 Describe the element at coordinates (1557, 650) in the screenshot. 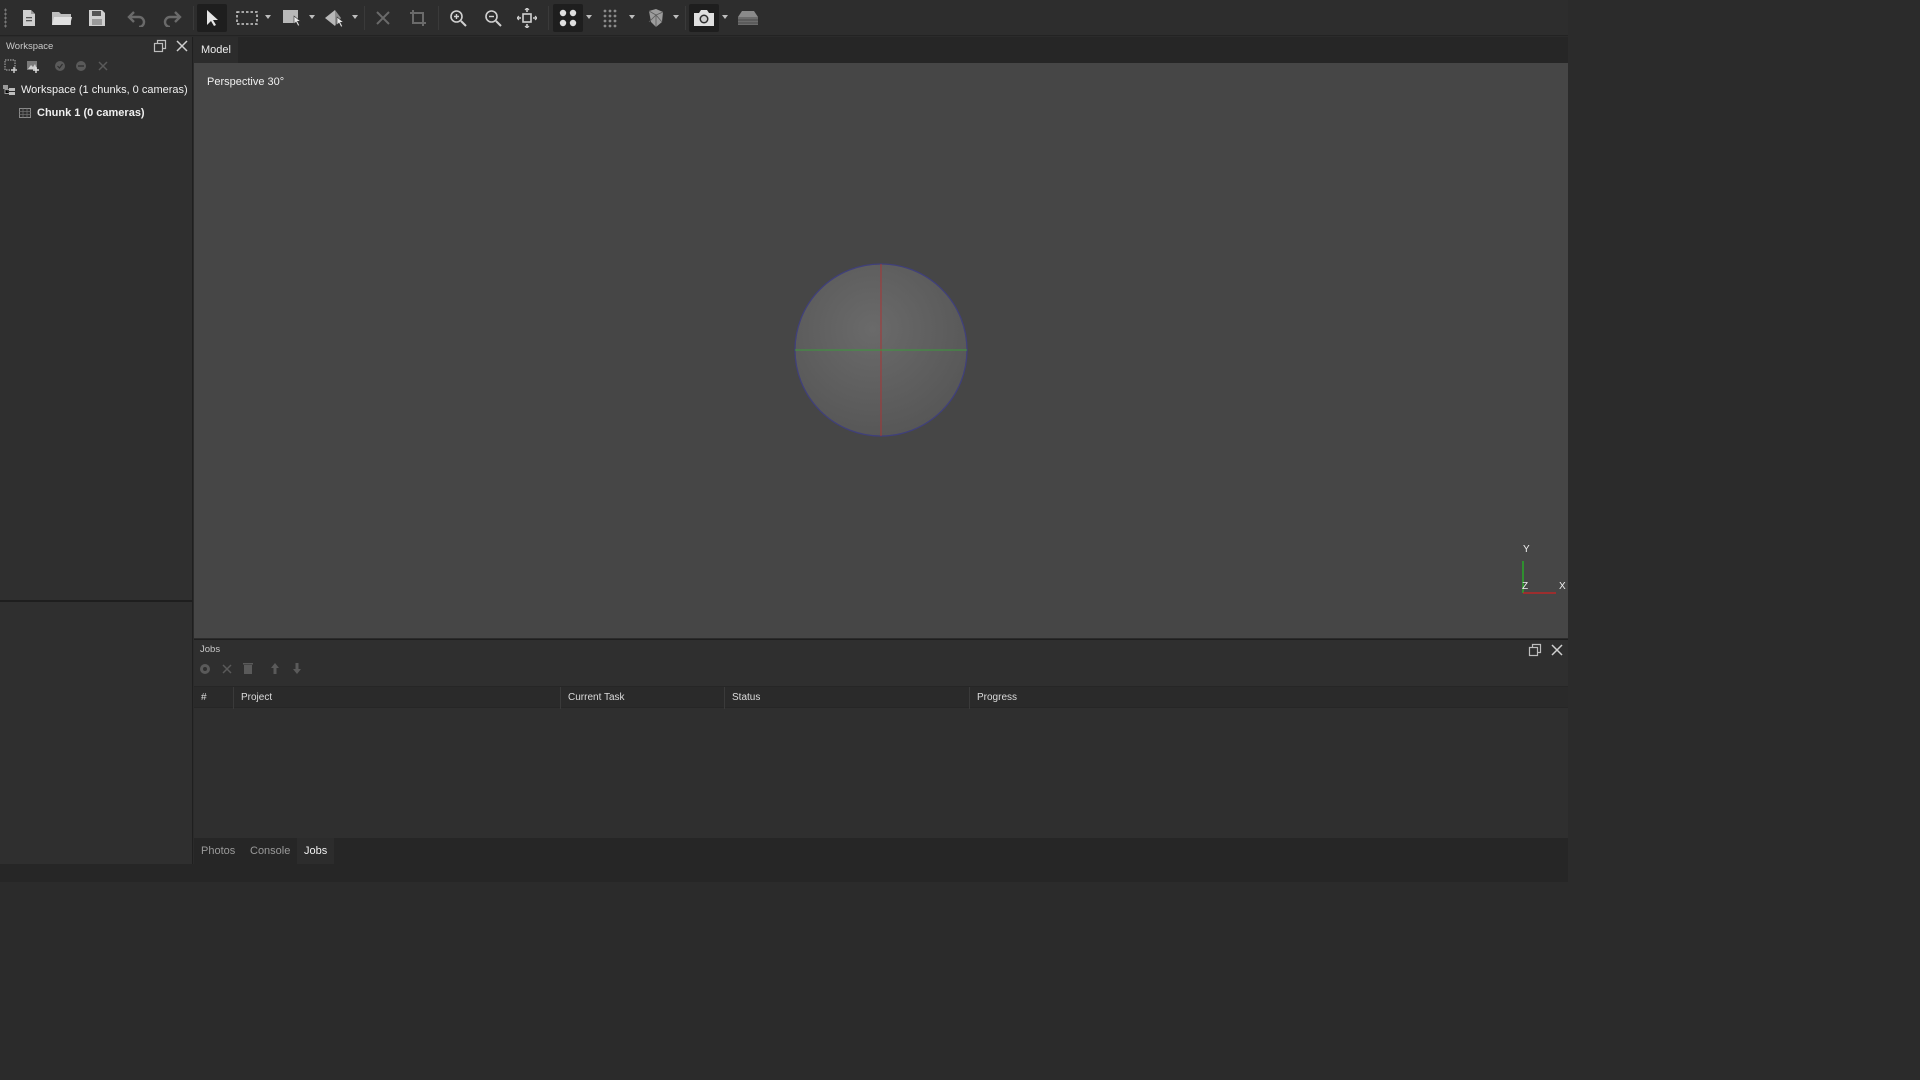

I see `close-jobs-panel-icon` at that location.